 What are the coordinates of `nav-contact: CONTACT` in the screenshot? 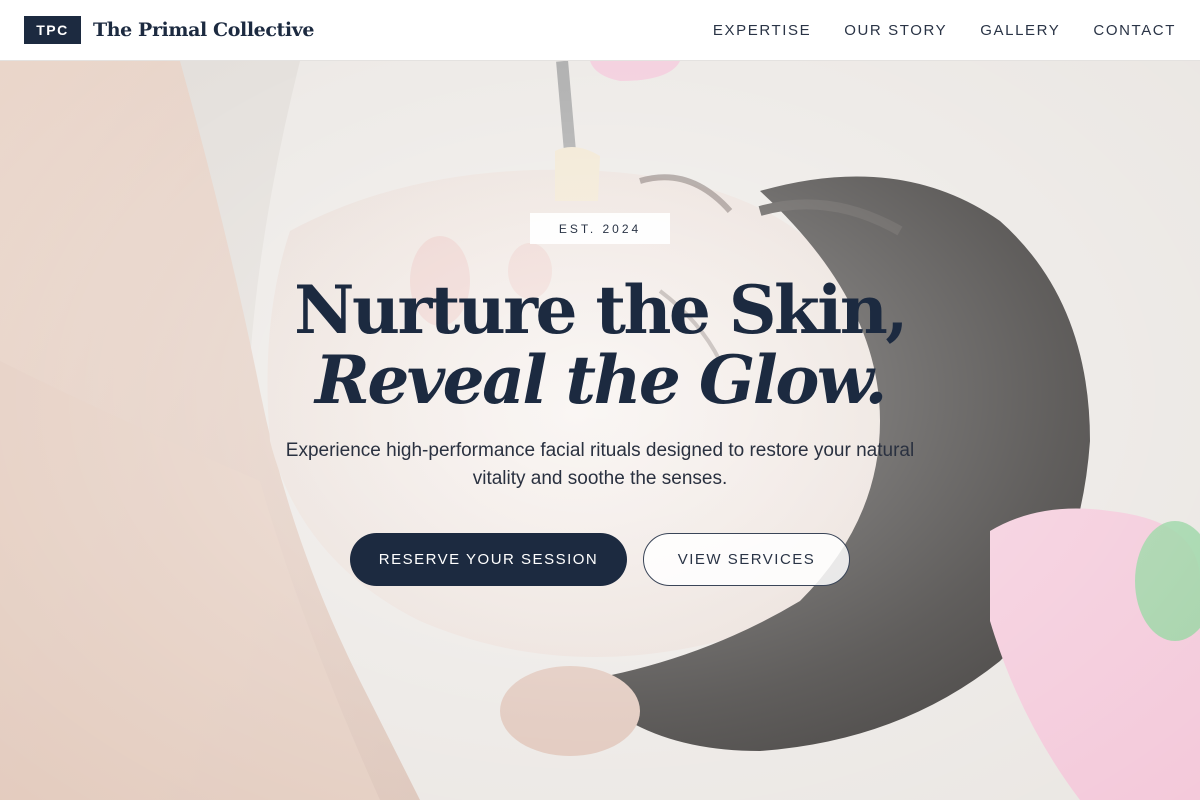 It's located at (1134, 30).